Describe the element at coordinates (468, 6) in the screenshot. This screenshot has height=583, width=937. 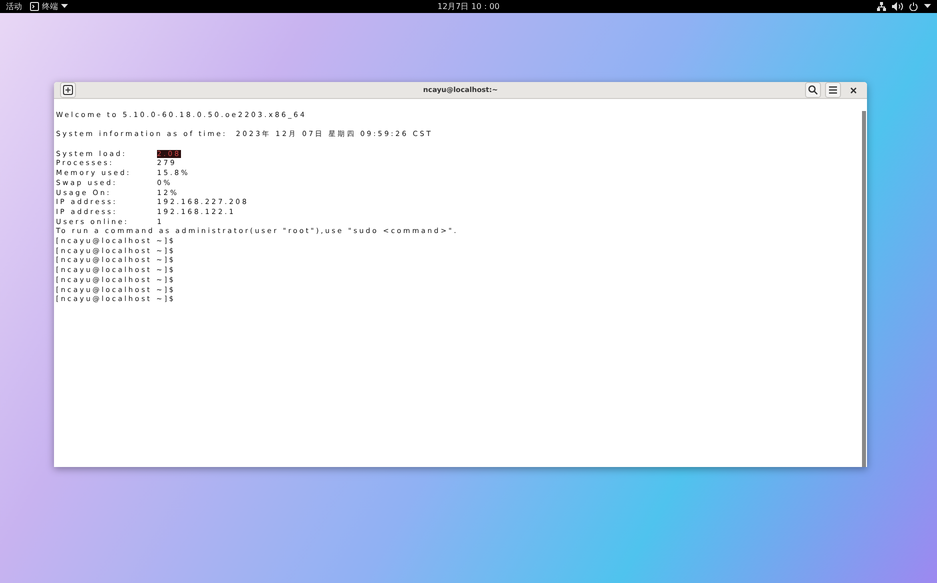
I see `clock: 12月7日 10：00` at that location.